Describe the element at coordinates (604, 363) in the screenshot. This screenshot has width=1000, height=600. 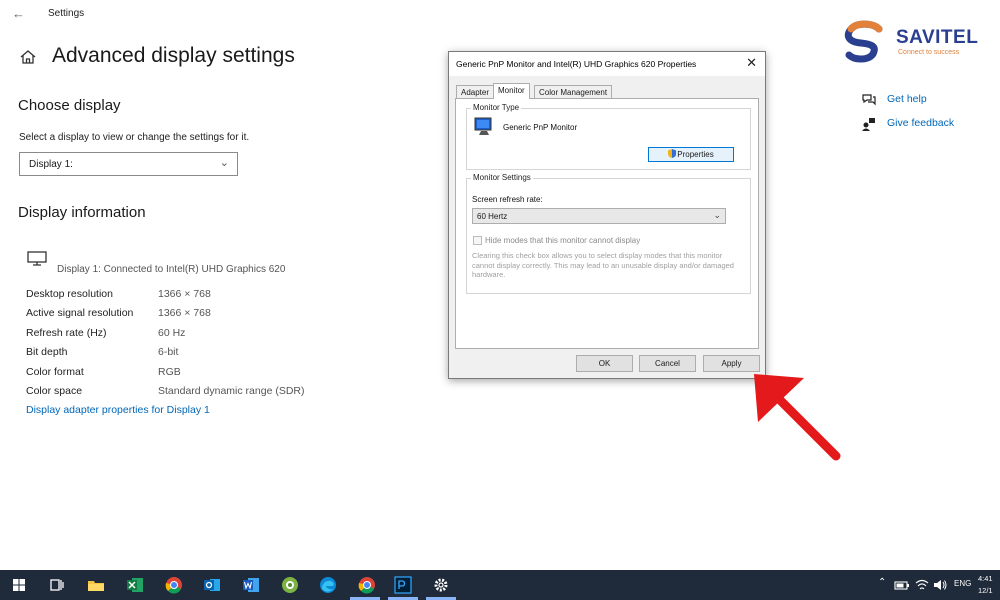
I see `ok-button: OK` at that location.